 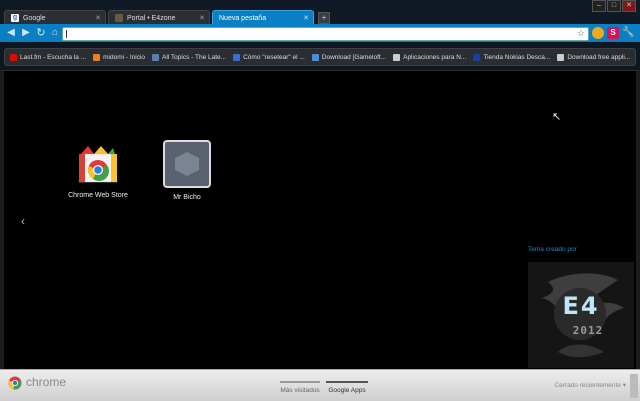 What do you see at coordinates (634, 386) in the screenshot?
I see `scrollbar` at bounding box center [634, 386].